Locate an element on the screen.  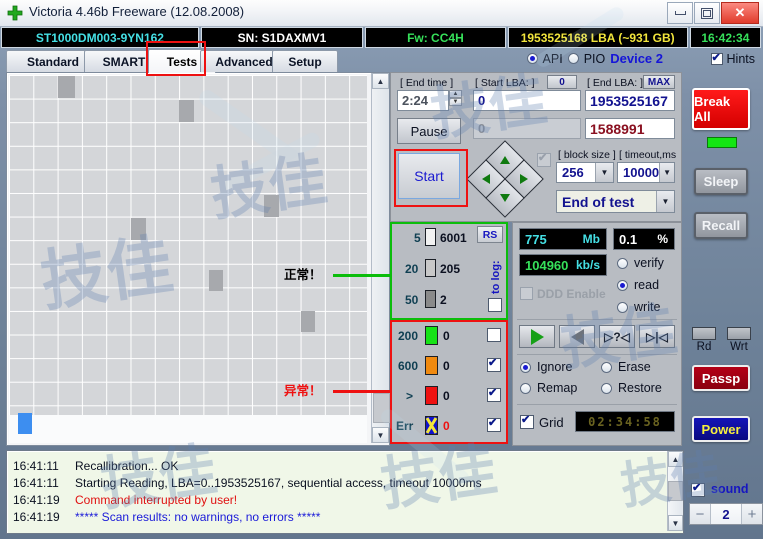
operation-read-row: read is located at coordinates (638, 285).